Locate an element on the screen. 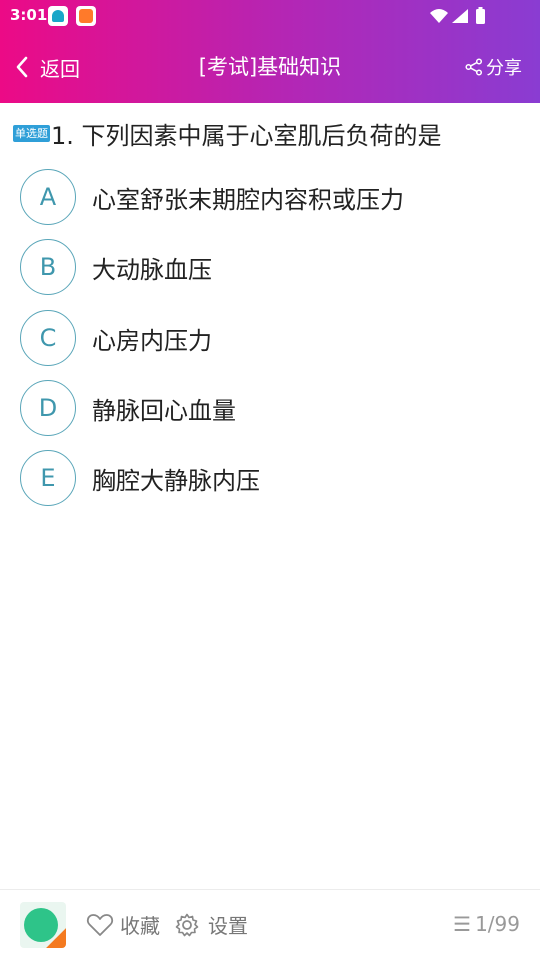 The width and height of the screenshot is (540, 960). navigation-header: 返回 [考试]基础知识 分享 is located at coordinates (270, 67).